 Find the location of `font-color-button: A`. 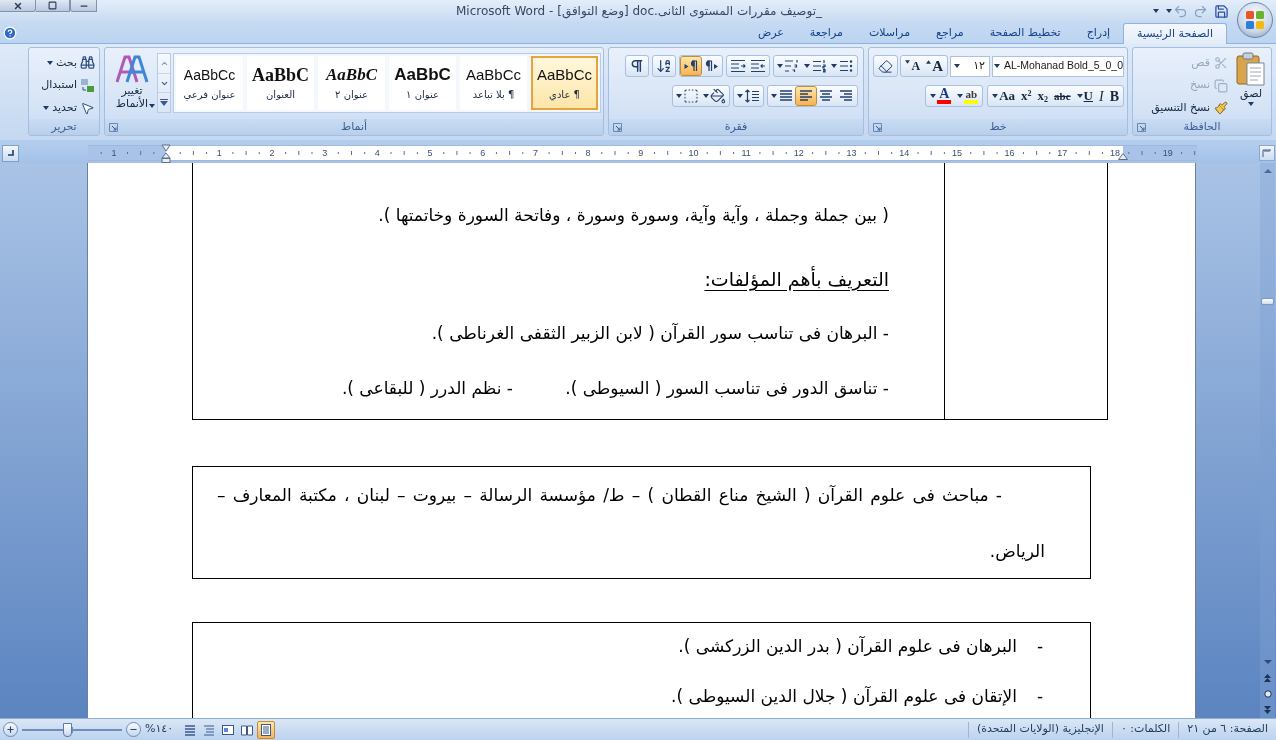

font-color-button: A is located at coordinates (941, 96).